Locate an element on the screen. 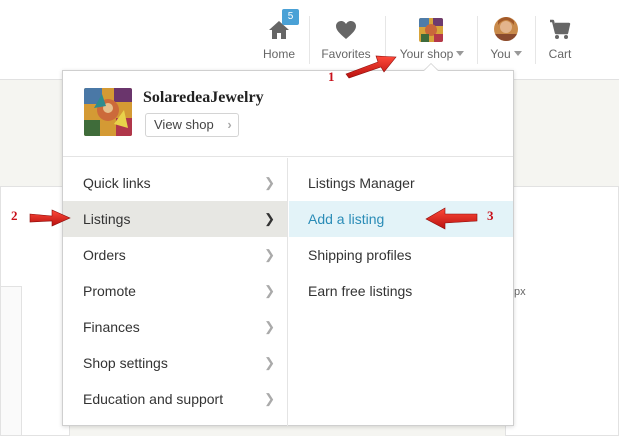 The image size is (619, 436). menu-item-label: Quick links is located at coordinates (117, 183).